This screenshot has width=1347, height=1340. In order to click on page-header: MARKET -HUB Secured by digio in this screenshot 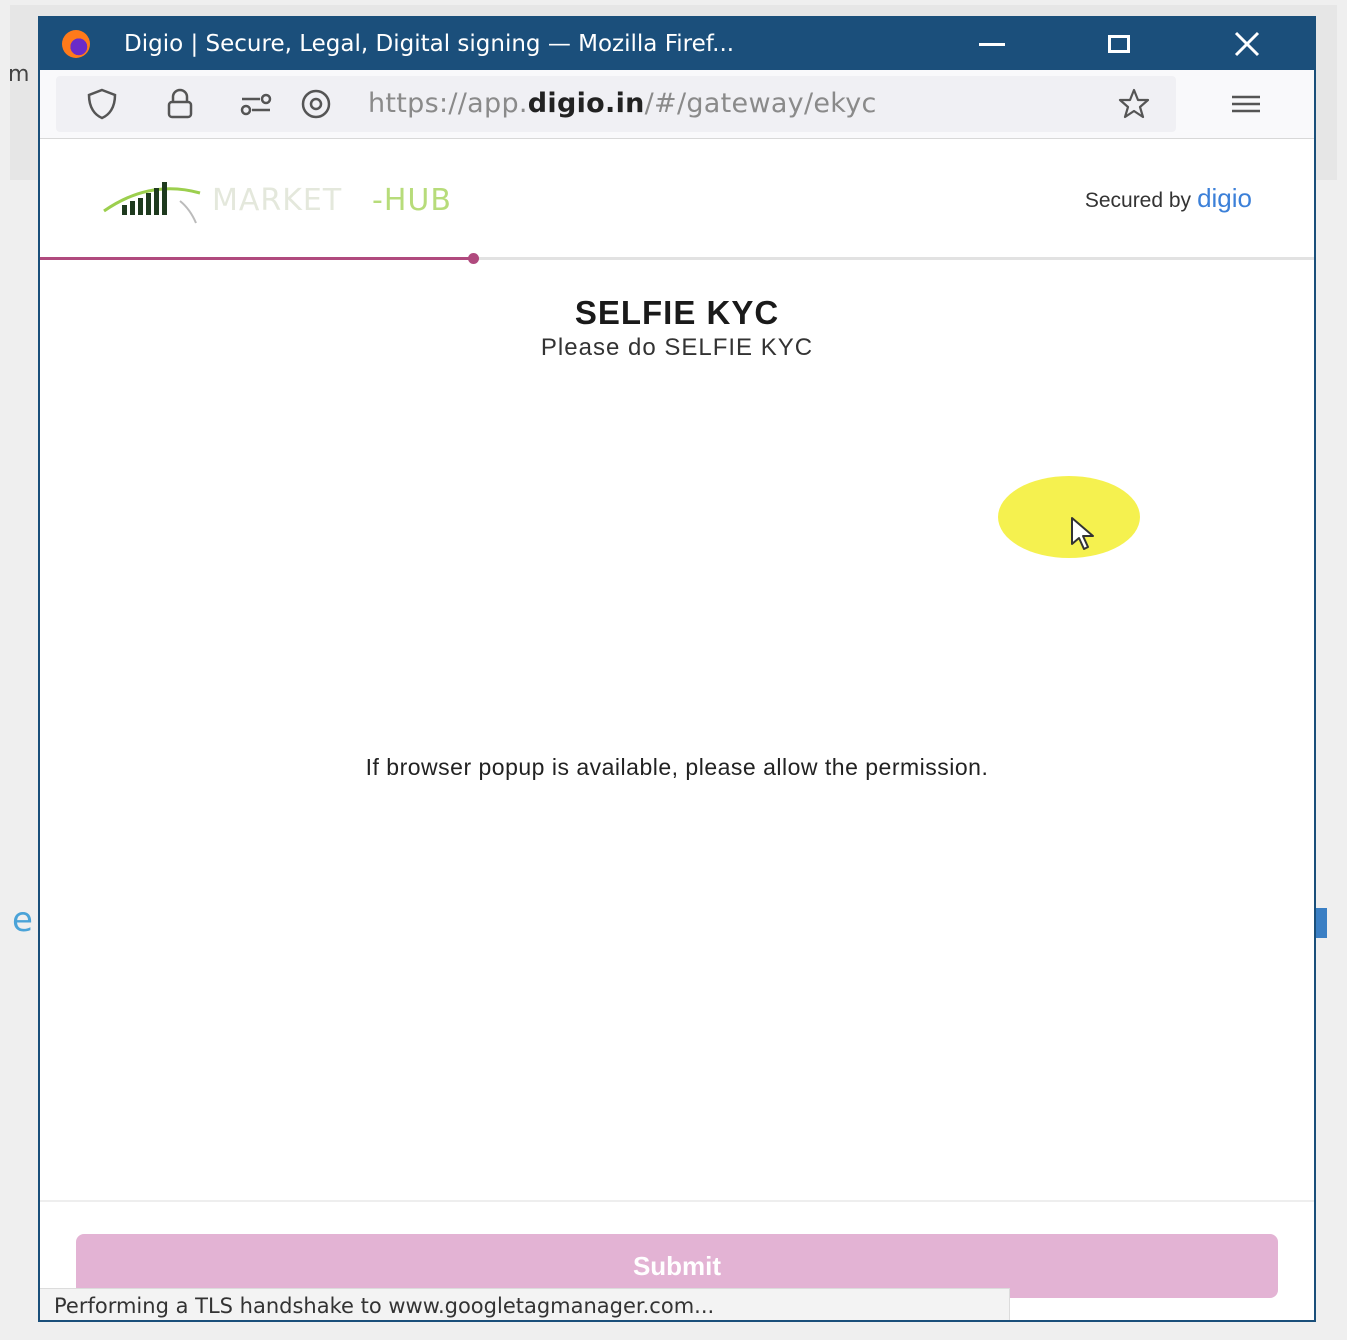, I will do `click(677, 197)`.